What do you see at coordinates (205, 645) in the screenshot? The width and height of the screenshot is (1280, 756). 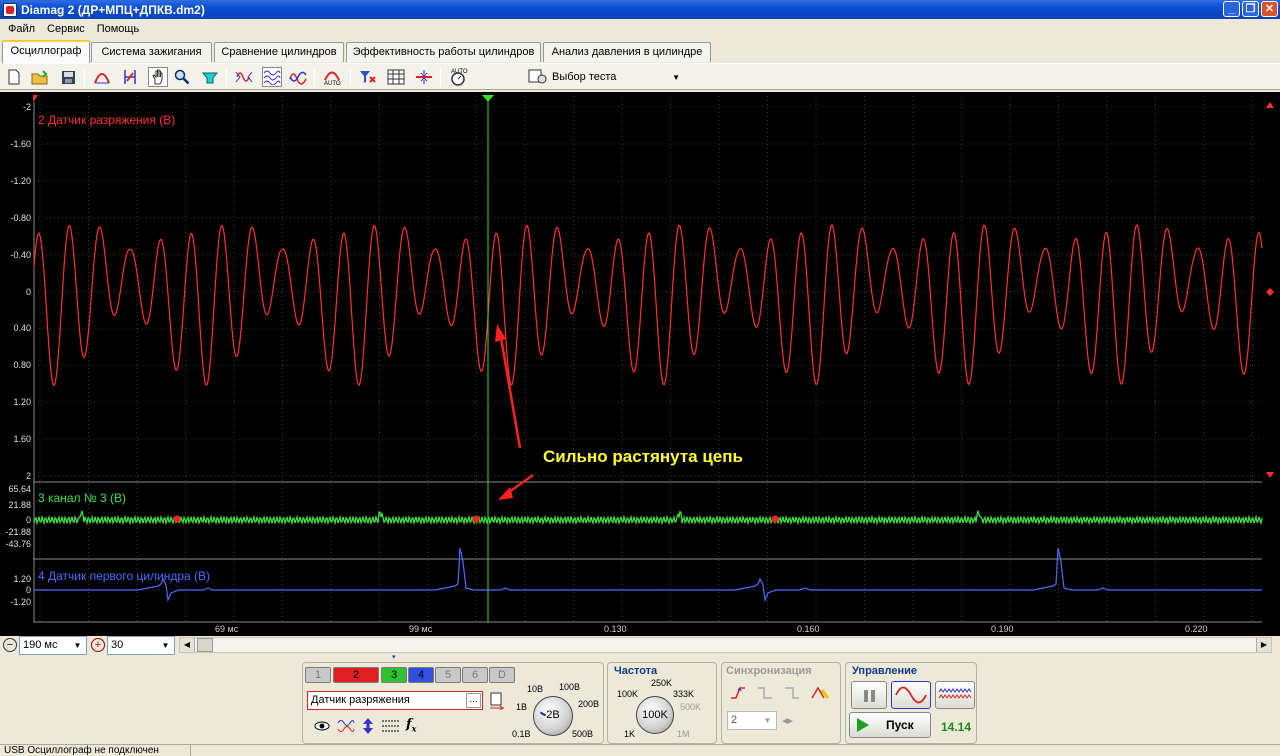 I see `scroll-thumb` at bounding box center [205, 645].